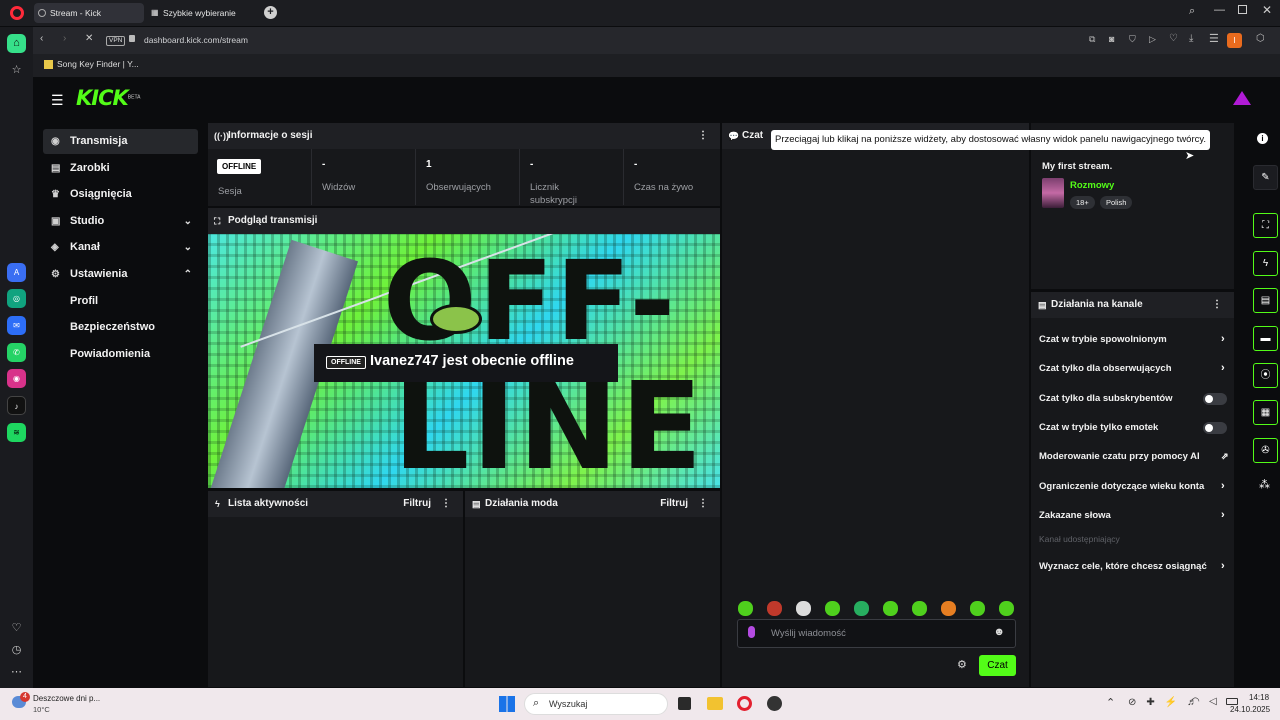 The image size is (1280, 720). I want to click on snapshot-icon: ⧉, so click(1092, 39).